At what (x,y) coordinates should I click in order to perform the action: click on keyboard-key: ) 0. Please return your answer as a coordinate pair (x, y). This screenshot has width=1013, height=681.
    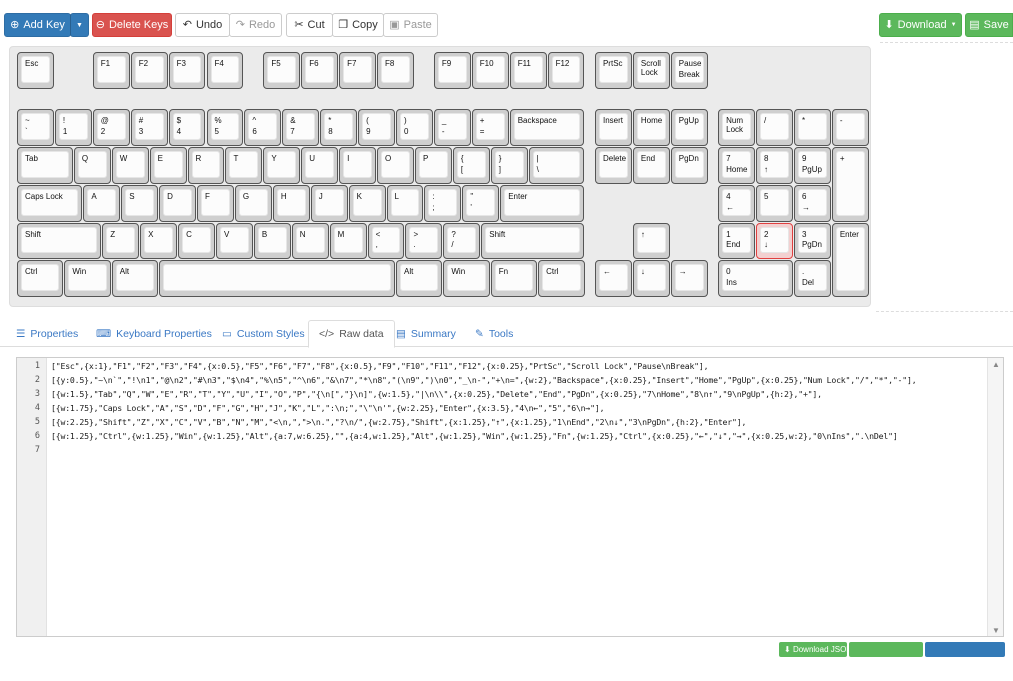
    Looking at the image, I should click on (414, 127).